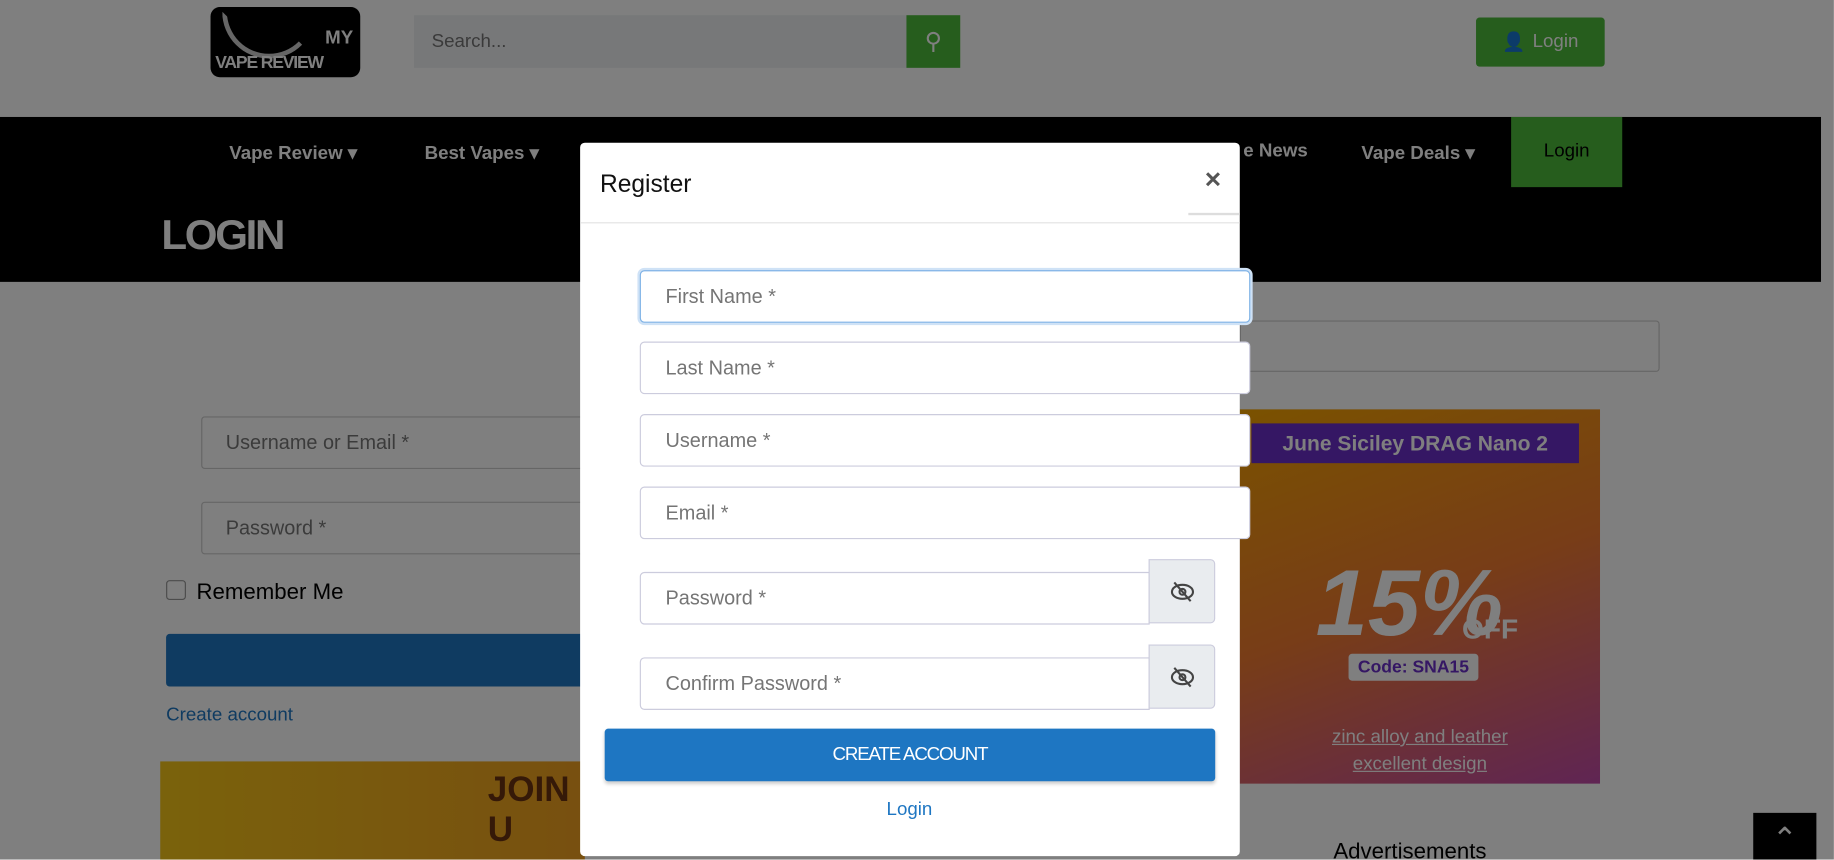 The width and height of the screenshot is (1834, 860). Describe the element at coordinates (945, 440) in the screenshot. I see `username-field` at that location.